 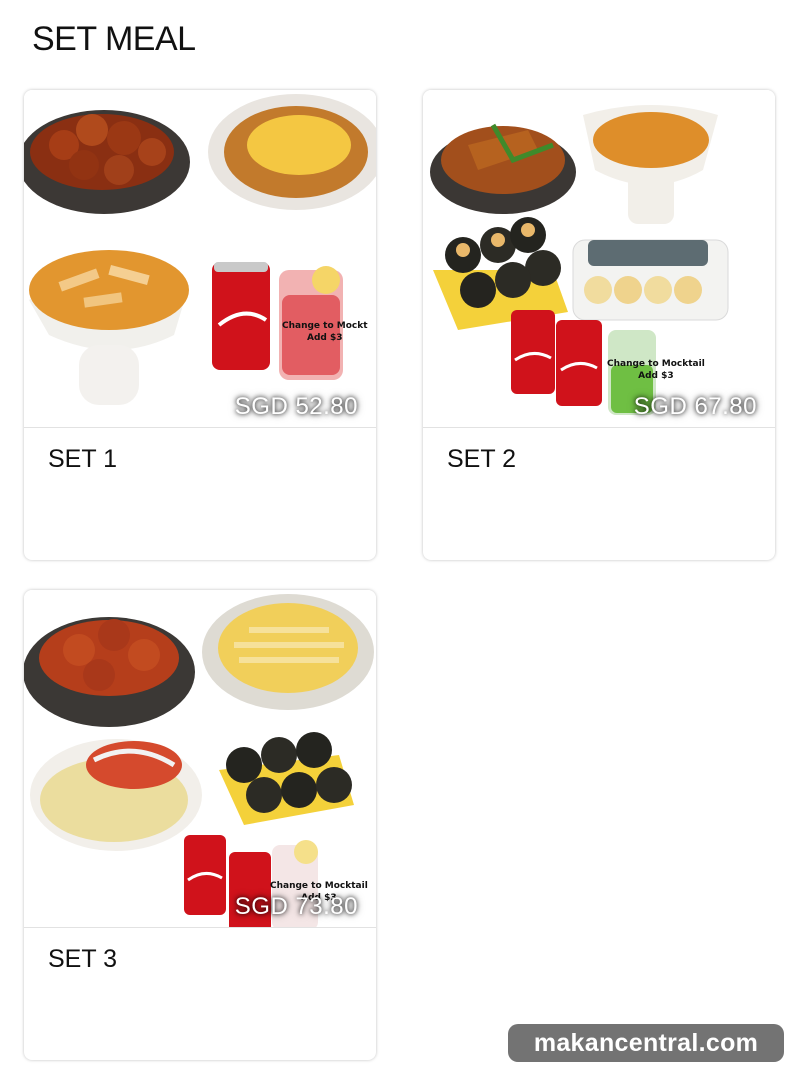 What do you see at coordinates (200, 759) in the screenshot?
I see `set-meal-image: Change to Mocktail Add $3 SGD 73.80` at bounding box center [200, 759].